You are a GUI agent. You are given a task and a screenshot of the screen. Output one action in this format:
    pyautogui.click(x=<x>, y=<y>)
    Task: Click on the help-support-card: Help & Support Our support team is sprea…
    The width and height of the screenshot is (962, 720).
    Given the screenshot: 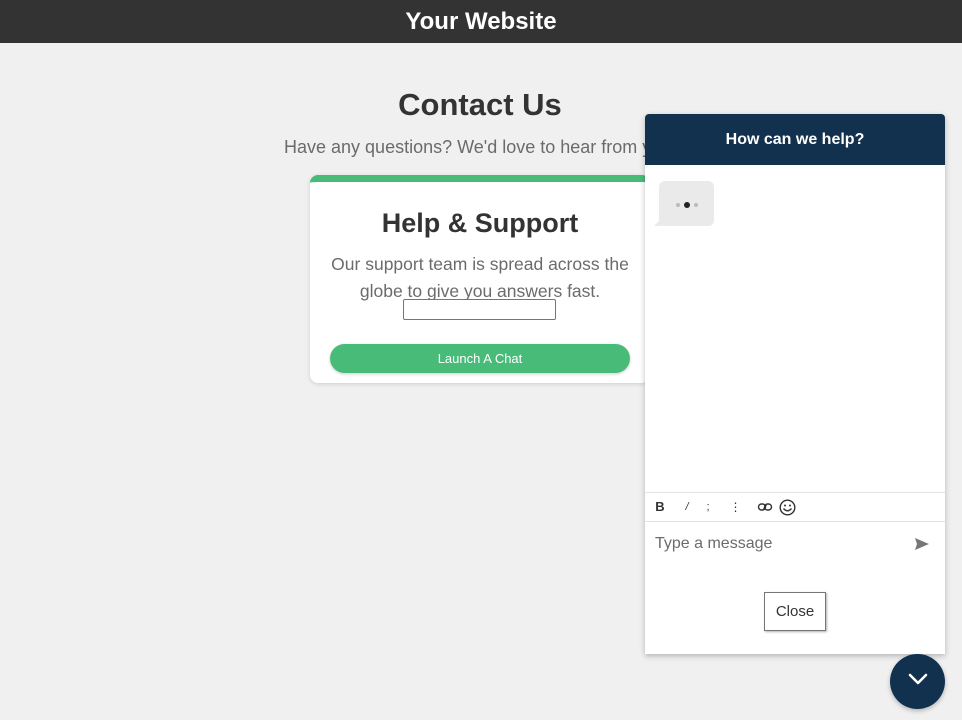 What is the action you would take?
    pyautogui.click(x=480, y=279)
    